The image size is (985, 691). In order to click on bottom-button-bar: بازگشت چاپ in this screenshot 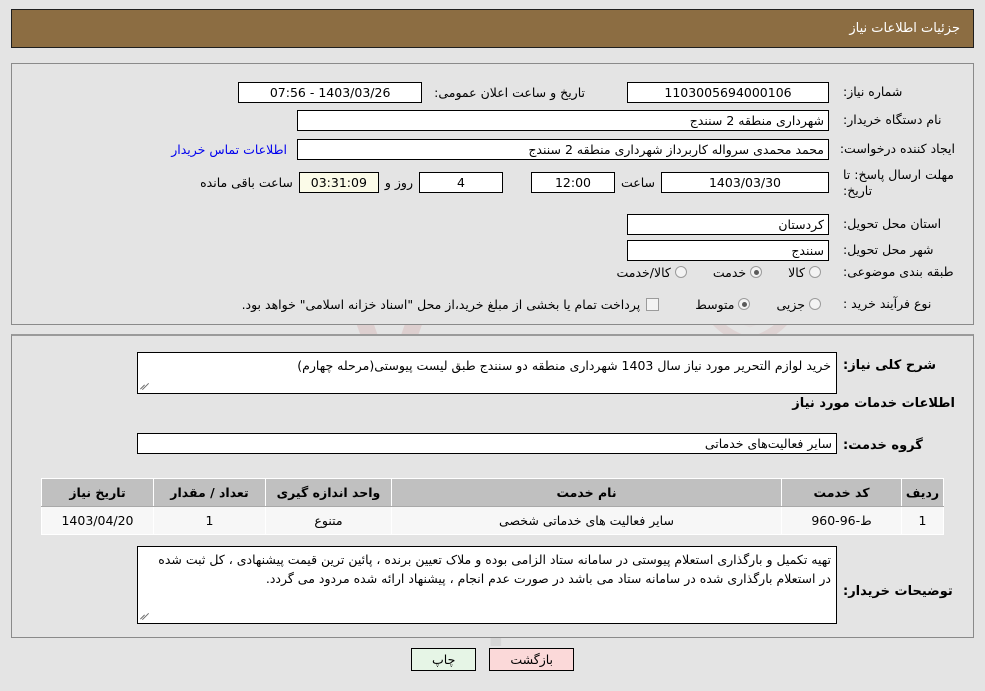, I will do `click(492, 659)`.